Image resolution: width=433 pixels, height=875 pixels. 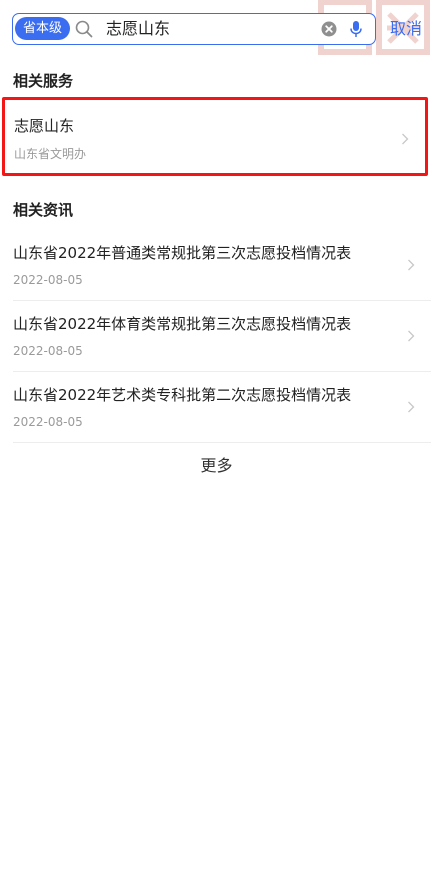 I want to click on news-title: 山东省2022年普通类常规批第三次志愿投档情况表, so click(x=182, y=253).